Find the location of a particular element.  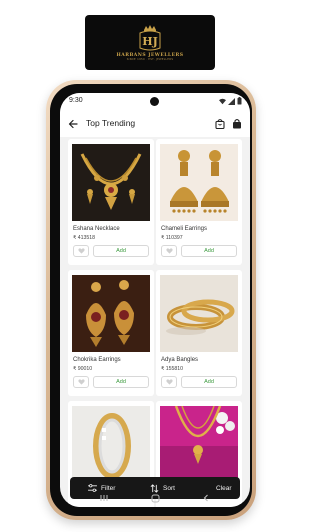

system-back-button is located at coordinates (206, 498).